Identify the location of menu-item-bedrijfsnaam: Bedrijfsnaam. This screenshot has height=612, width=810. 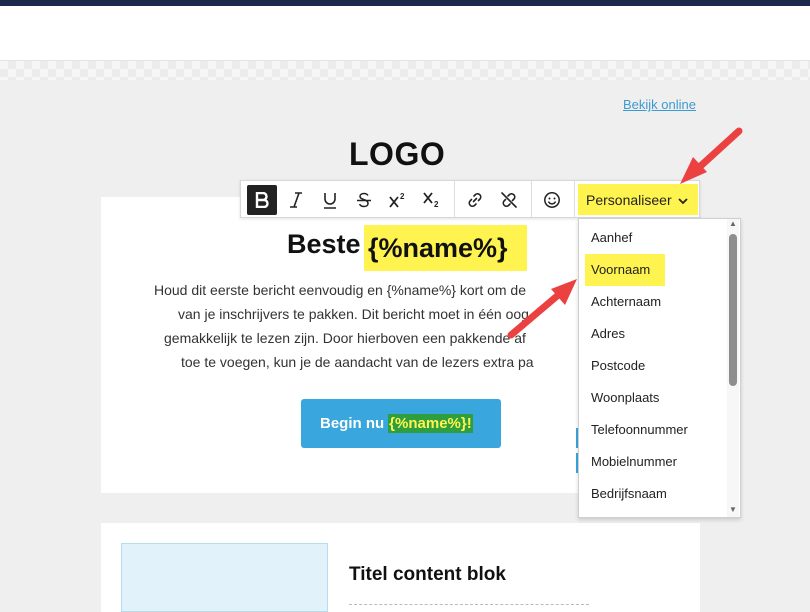
(629, 493).